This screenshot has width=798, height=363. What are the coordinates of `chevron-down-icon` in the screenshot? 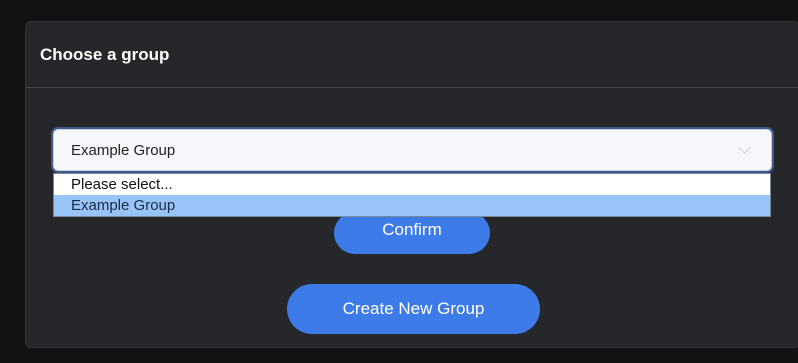 It's located at (744, 147).